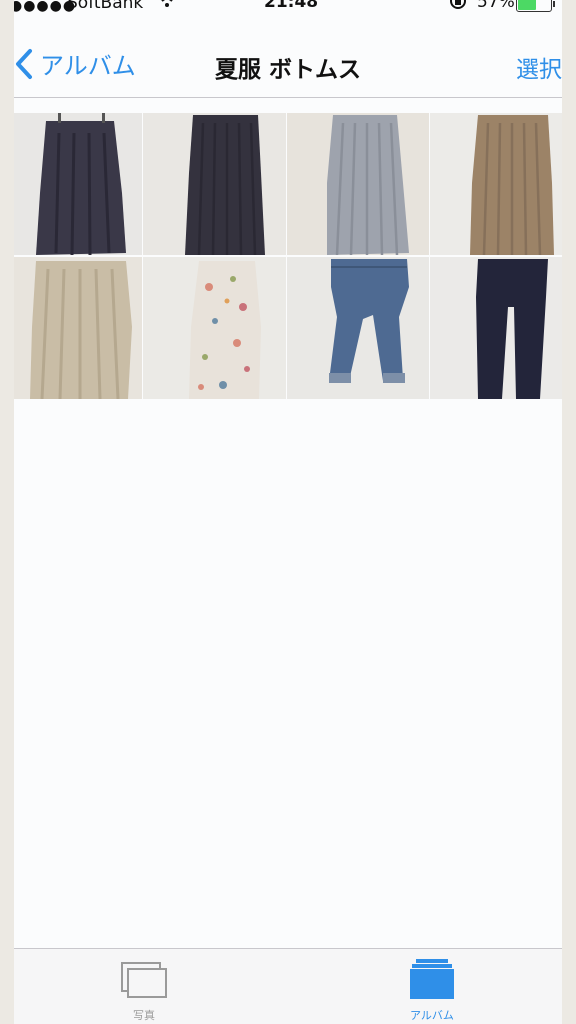 The width and height of the screenshot is (576, 1024). Describe the element at coordinates (144, 980) in the screenshot. I see `photos-stack-icon` at that location.